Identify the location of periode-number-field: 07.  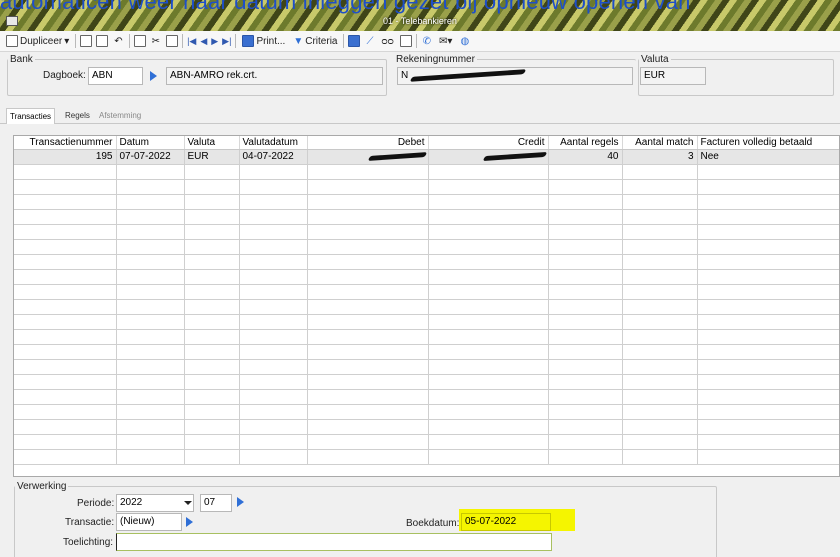
(216, 503).